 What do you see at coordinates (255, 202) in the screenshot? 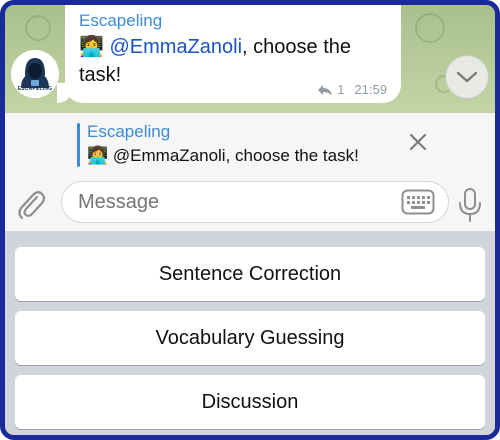
I see `message-input` at bounding box center [255, 202].